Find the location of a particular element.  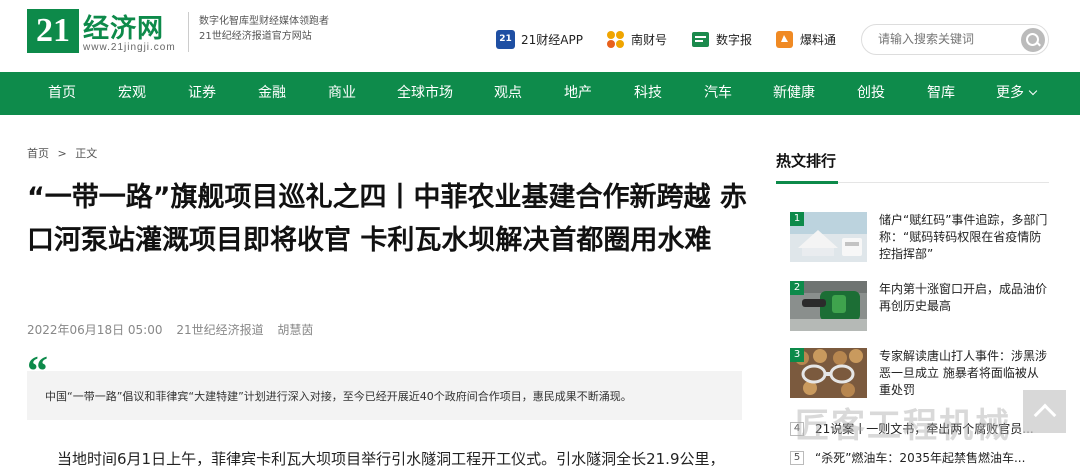

nav-item-venture: 创投 is located at coordinates (871, 93).